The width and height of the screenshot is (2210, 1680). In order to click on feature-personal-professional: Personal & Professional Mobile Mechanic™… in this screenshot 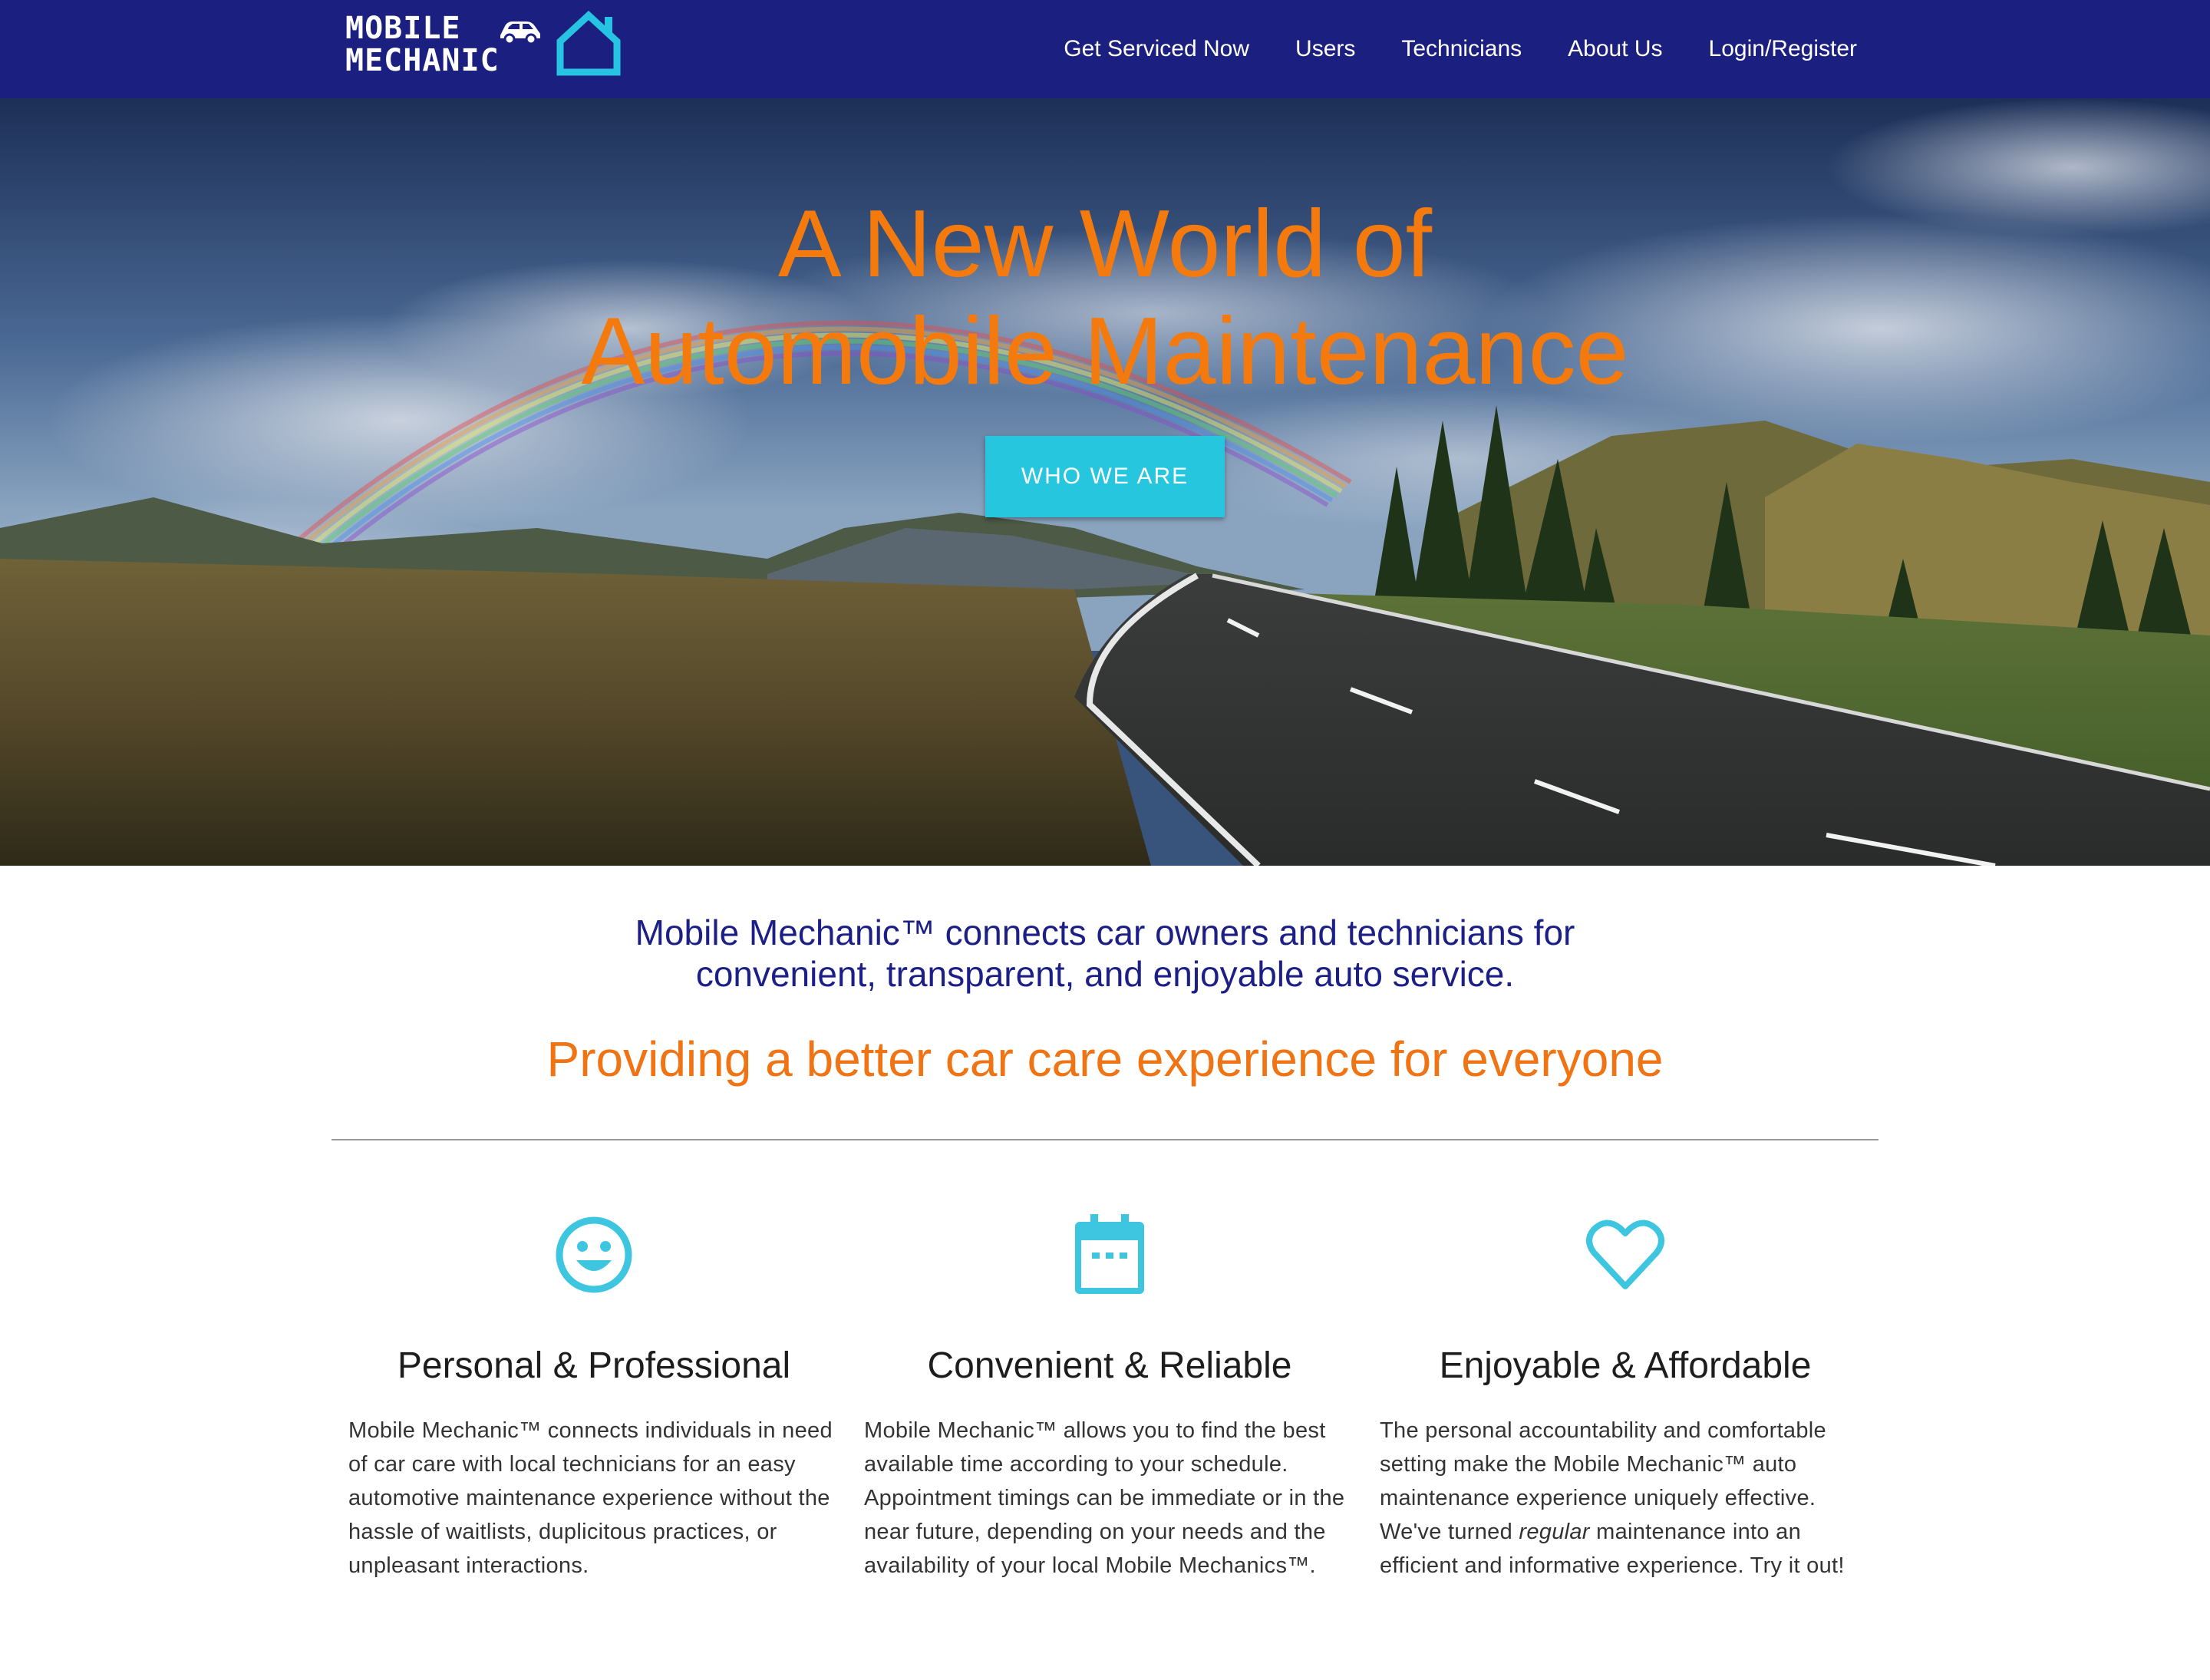, I will do `click(594, 1395)`.